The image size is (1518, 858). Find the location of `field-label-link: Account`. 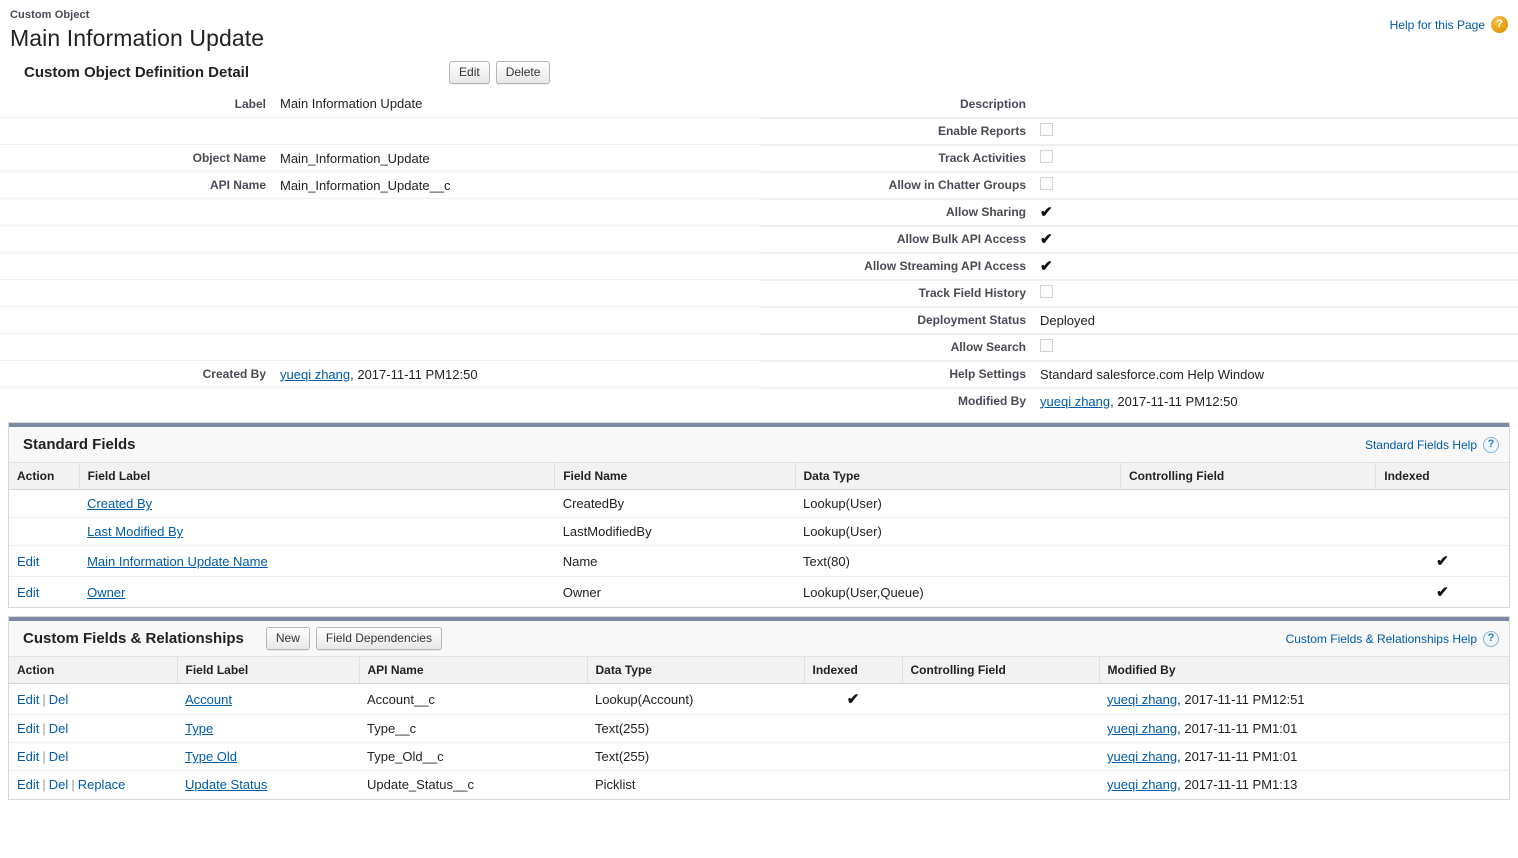

field-label-link: Account is located at coordinates (208, 699).